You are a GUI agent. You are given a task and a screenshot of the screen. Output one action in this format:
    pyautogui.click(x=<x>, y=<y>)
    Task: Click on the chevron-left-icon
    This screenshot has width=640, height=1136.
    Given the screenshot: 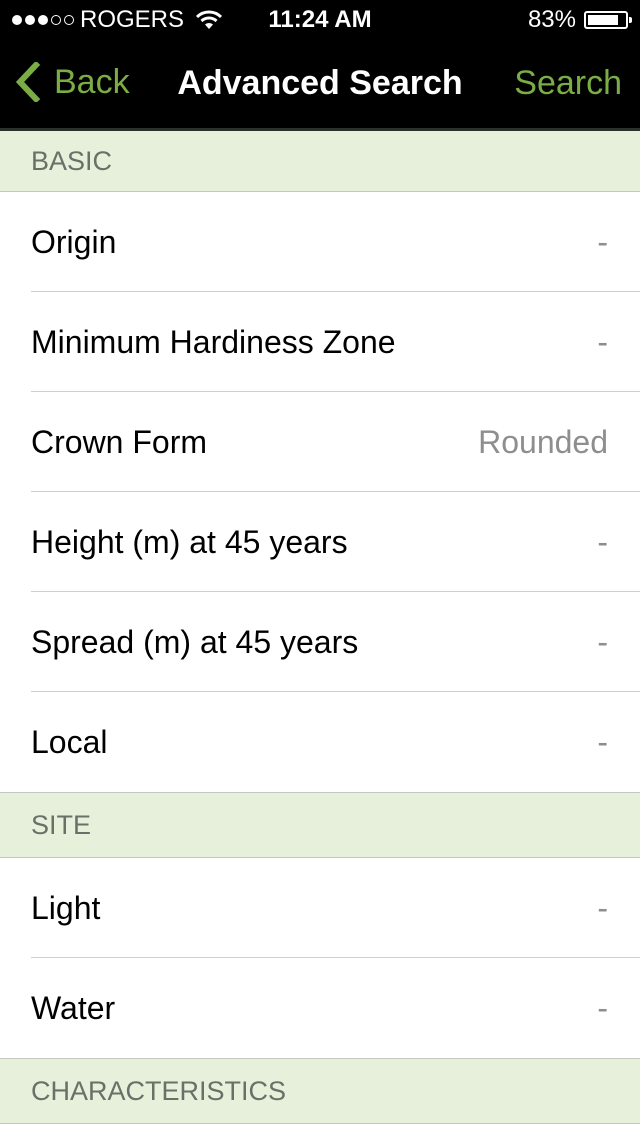 What is the action you would take?
    pyautogui.click(x=27, y=82)
    